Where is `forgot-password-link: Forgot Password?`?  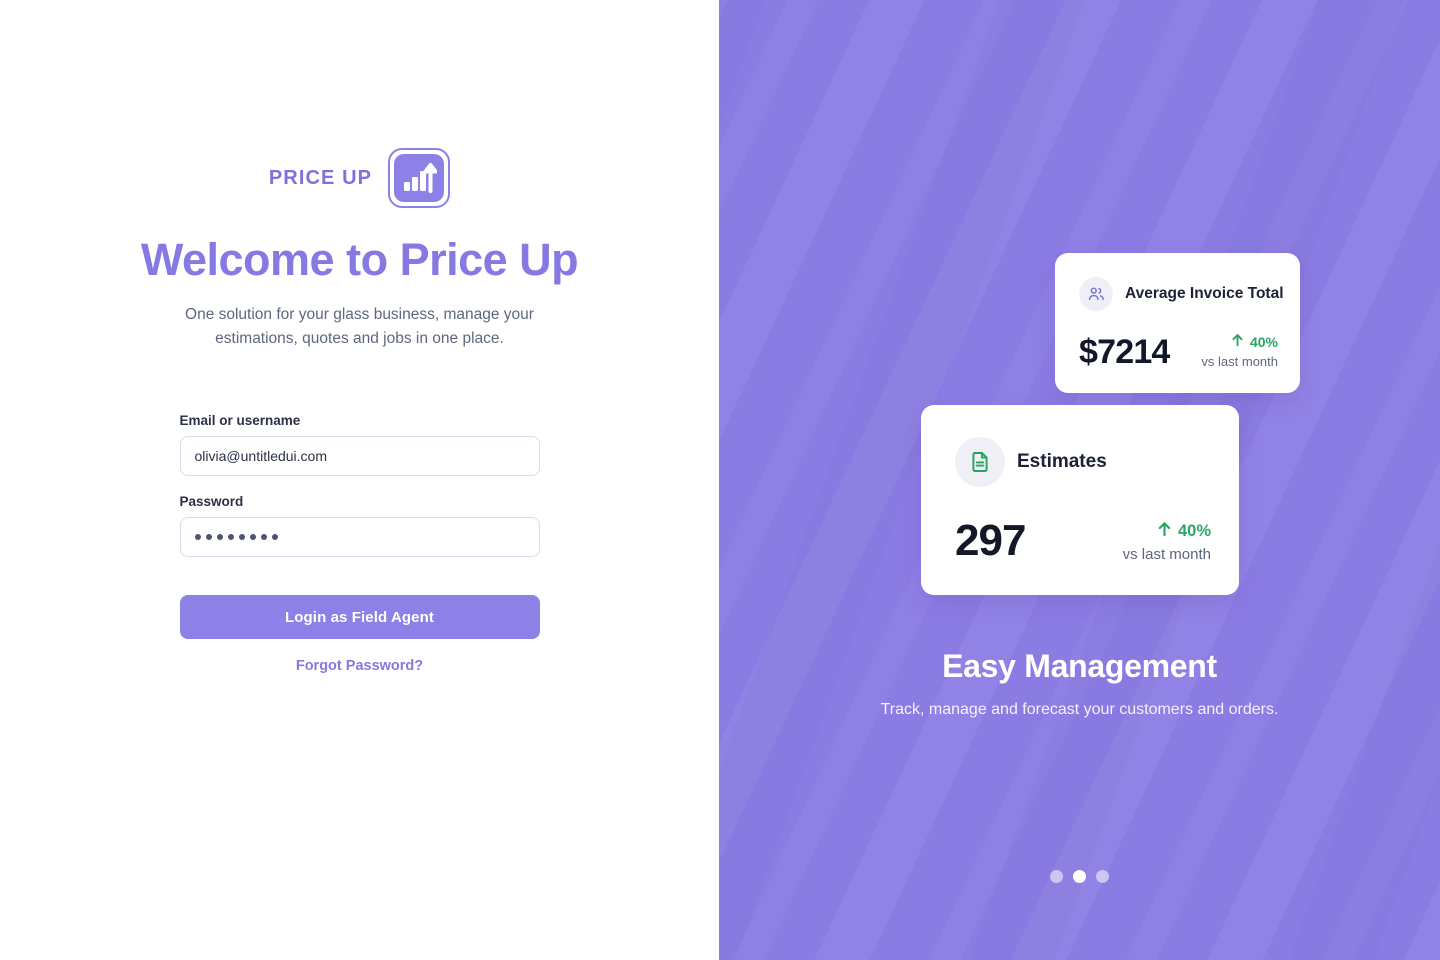 forgot-password-link: Forgot Password? is located at coordinates (360, 666).